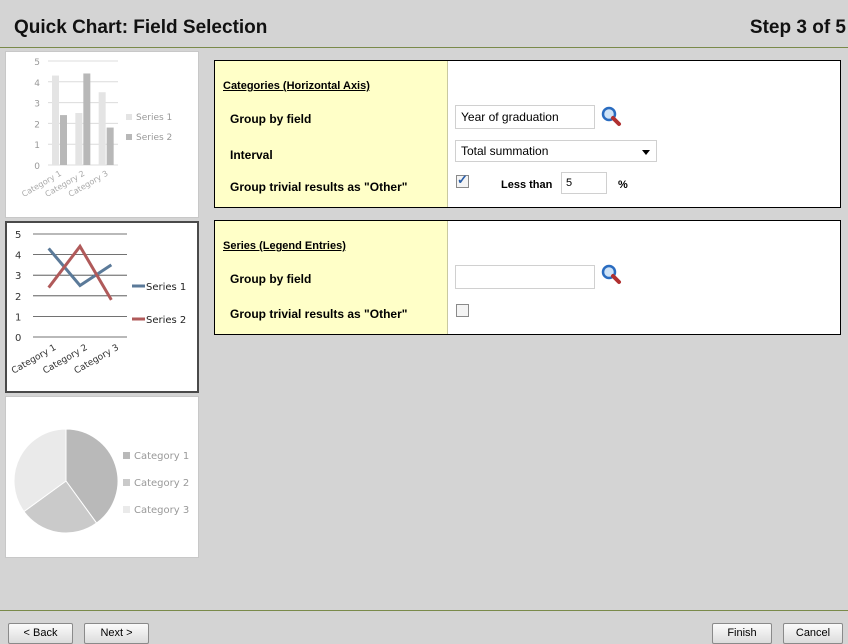 The image size is (848, 644). I want to click on page-title: Quick Chart: Field Selection, so click(141, 27).